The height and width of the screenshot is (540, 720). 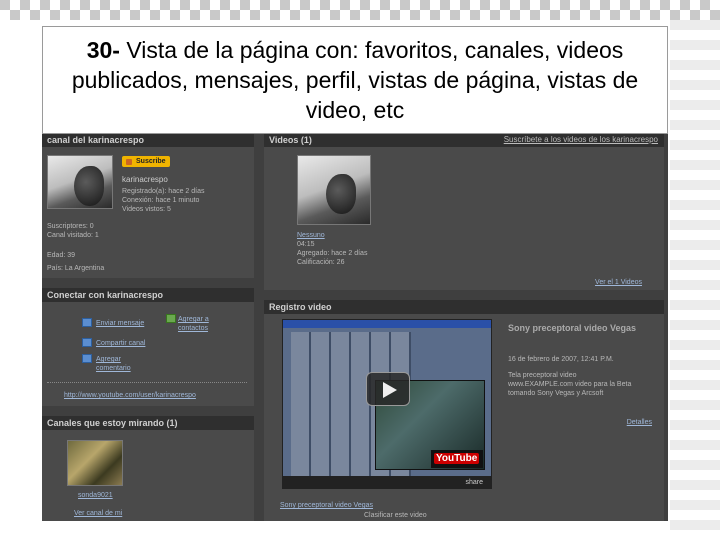 I want to click on channel-url: http://www.youtube.com/user/karinacrespo, so click(x=130, y=395).